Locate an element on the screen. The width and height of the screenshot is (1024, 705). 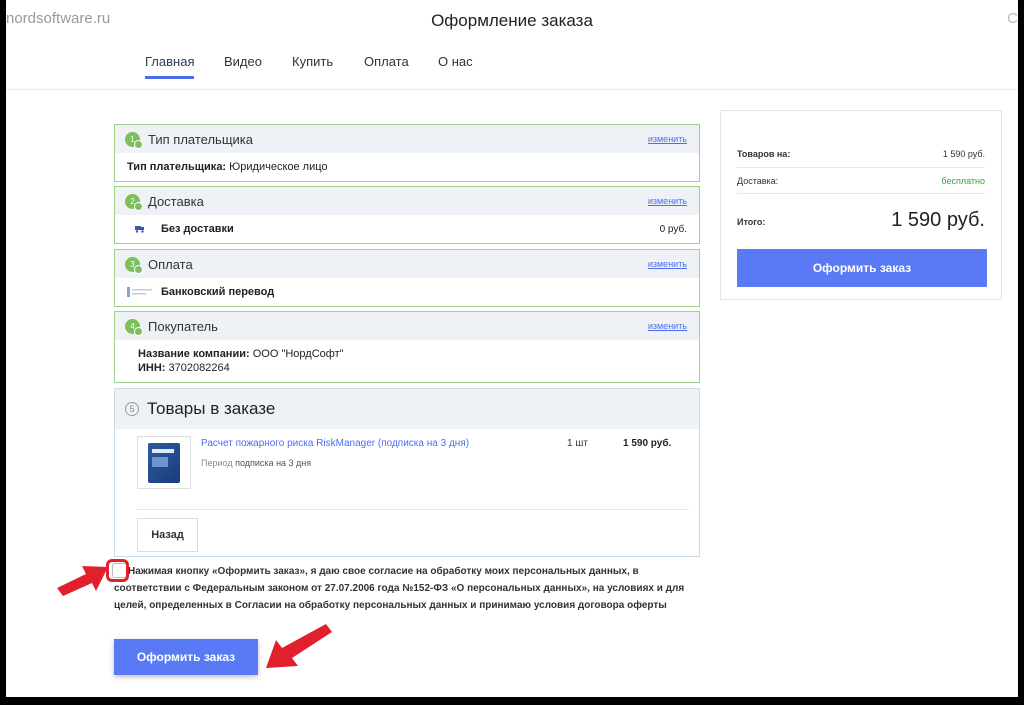
product-box-icon is located at coordinates (164, 463).